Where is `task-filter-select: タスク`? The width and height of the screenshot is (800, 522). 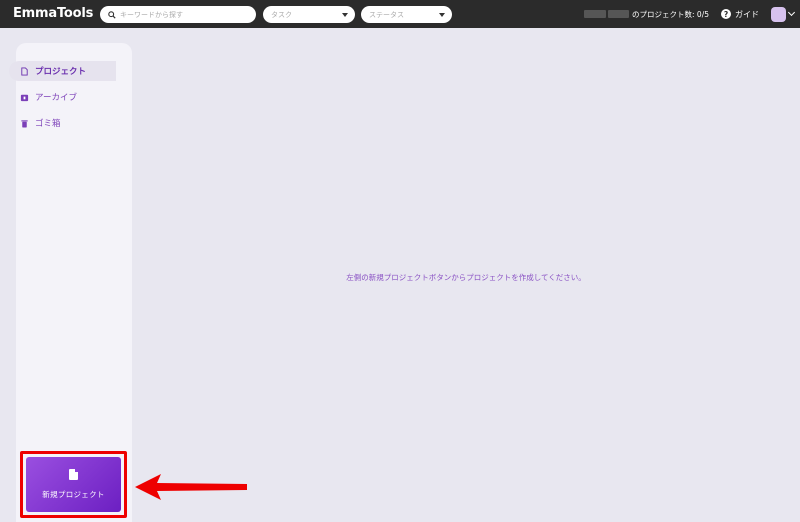
task-filter-select: タスク is located at coordinates (309, 14).